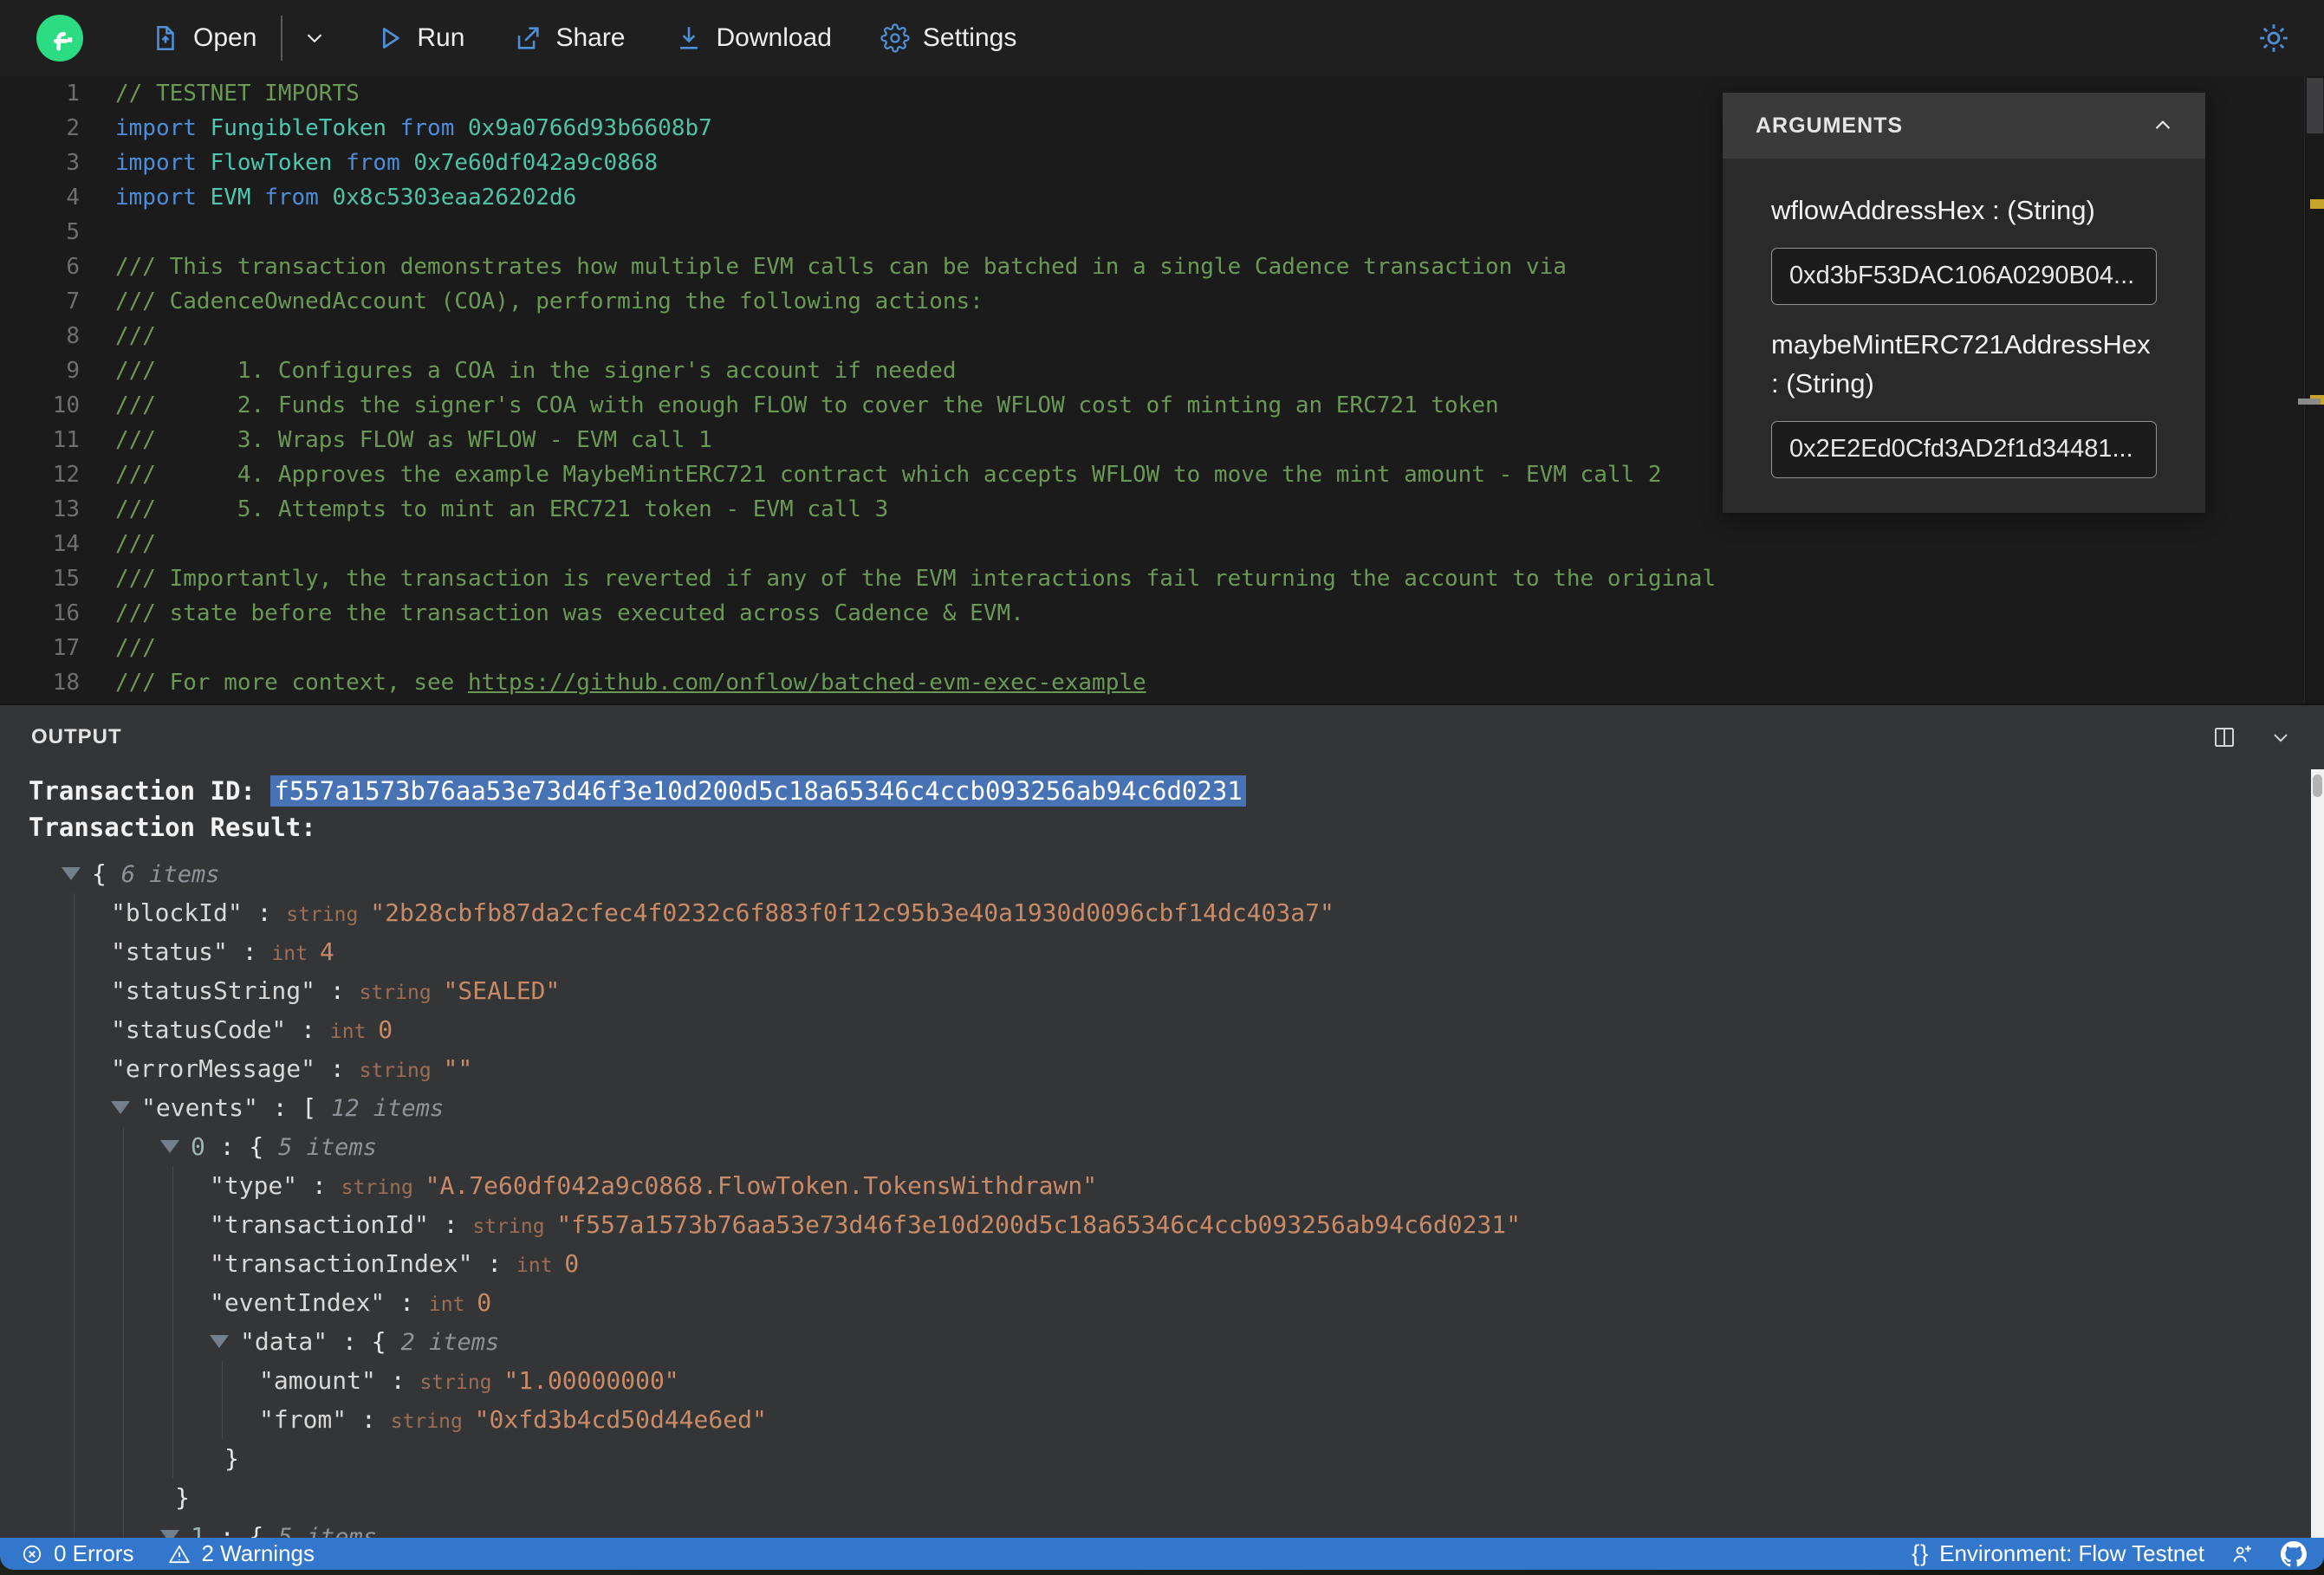 The image size is (2324, 1575). I want to click on arguments-title: ARGUMENTS, so click(1830, 126).